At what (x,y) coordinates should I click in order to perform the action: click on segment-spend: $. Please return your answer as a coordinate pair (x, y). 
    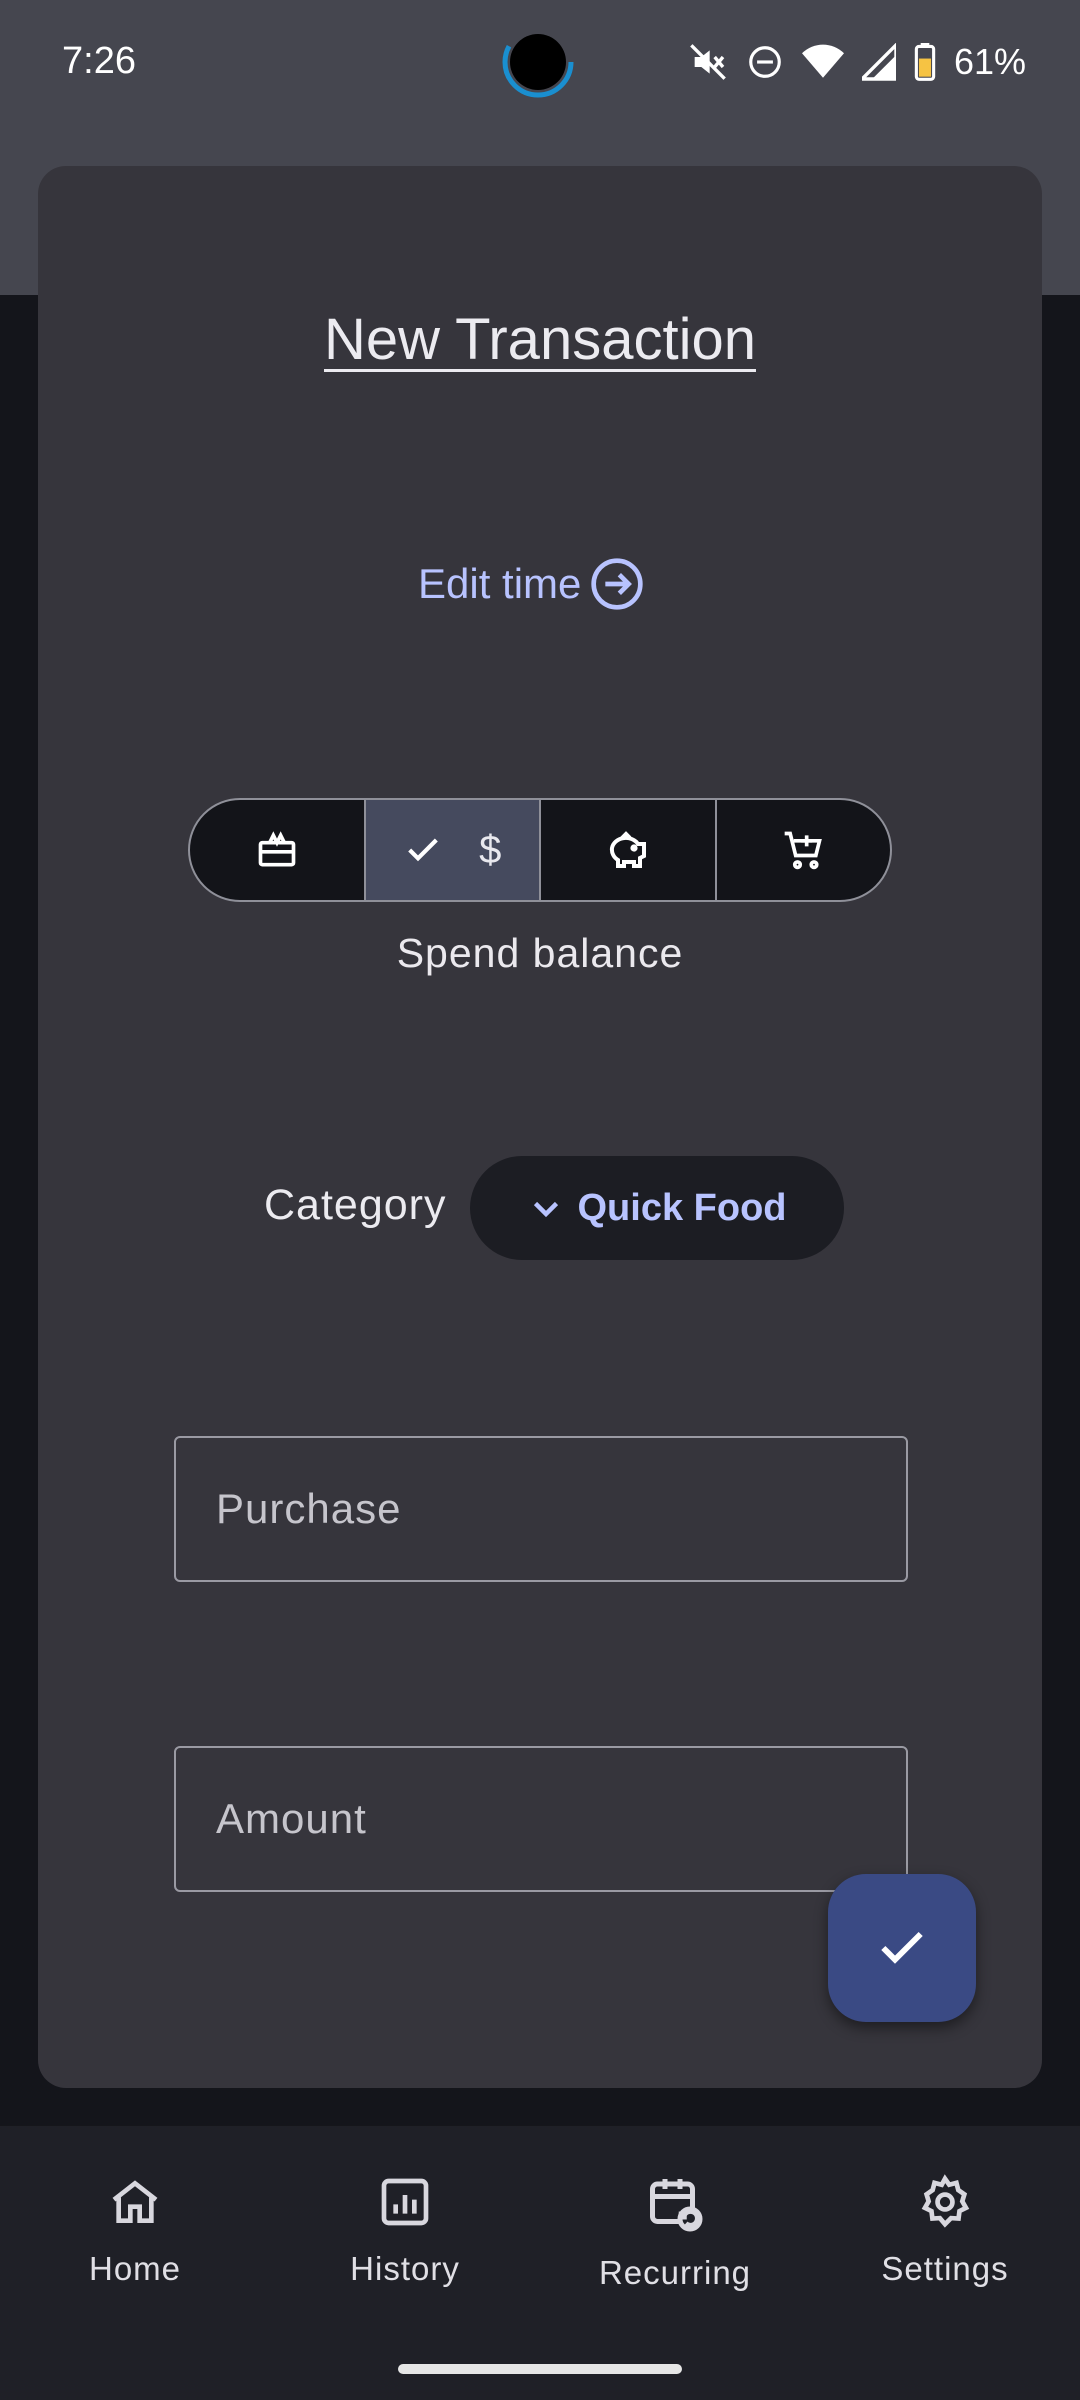
    Looking at the image, I should click on (453, 850).